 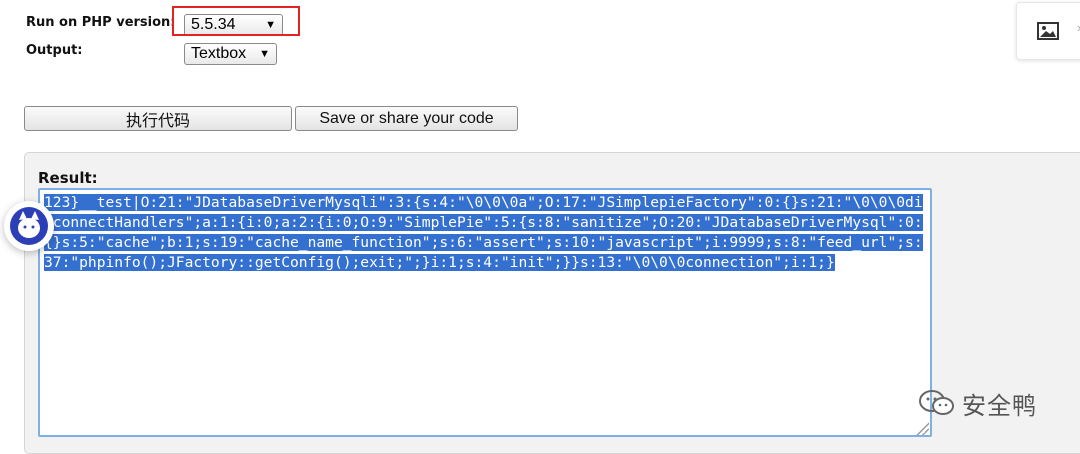 I want to click on run-code-button: 执行代码, so click(x=158, y=118).